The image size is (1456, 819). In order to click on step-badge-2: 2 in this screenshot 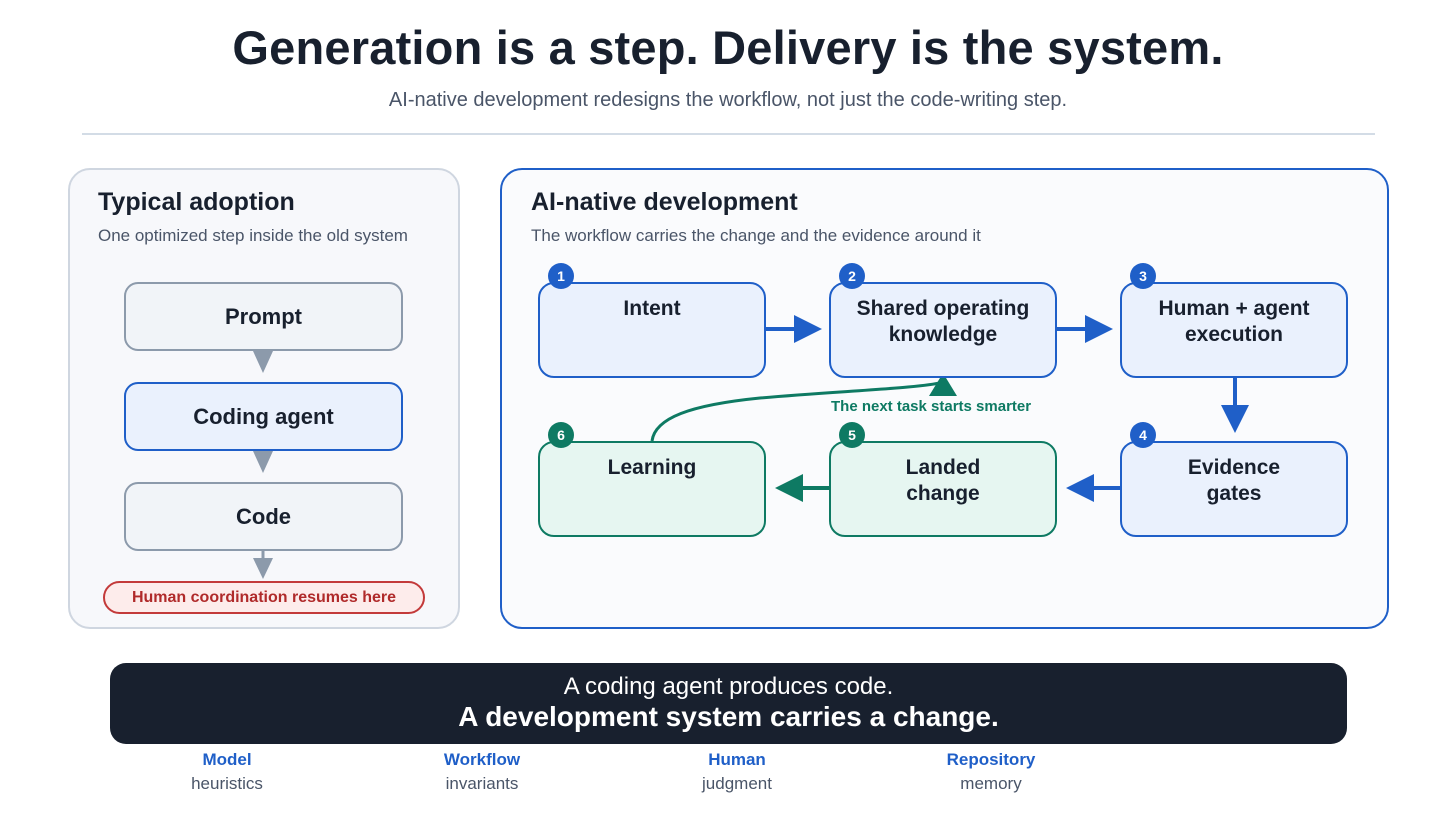, I will do `click(852, 276)`.